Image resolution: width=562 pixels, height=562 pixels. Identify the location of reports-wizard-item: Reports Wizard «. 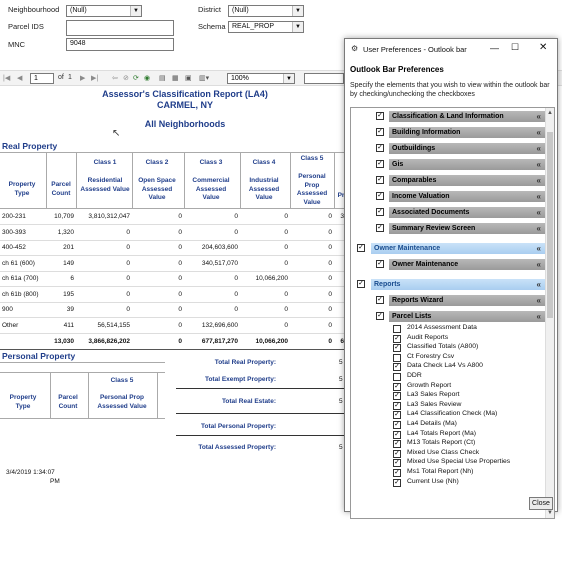
(467, 300).